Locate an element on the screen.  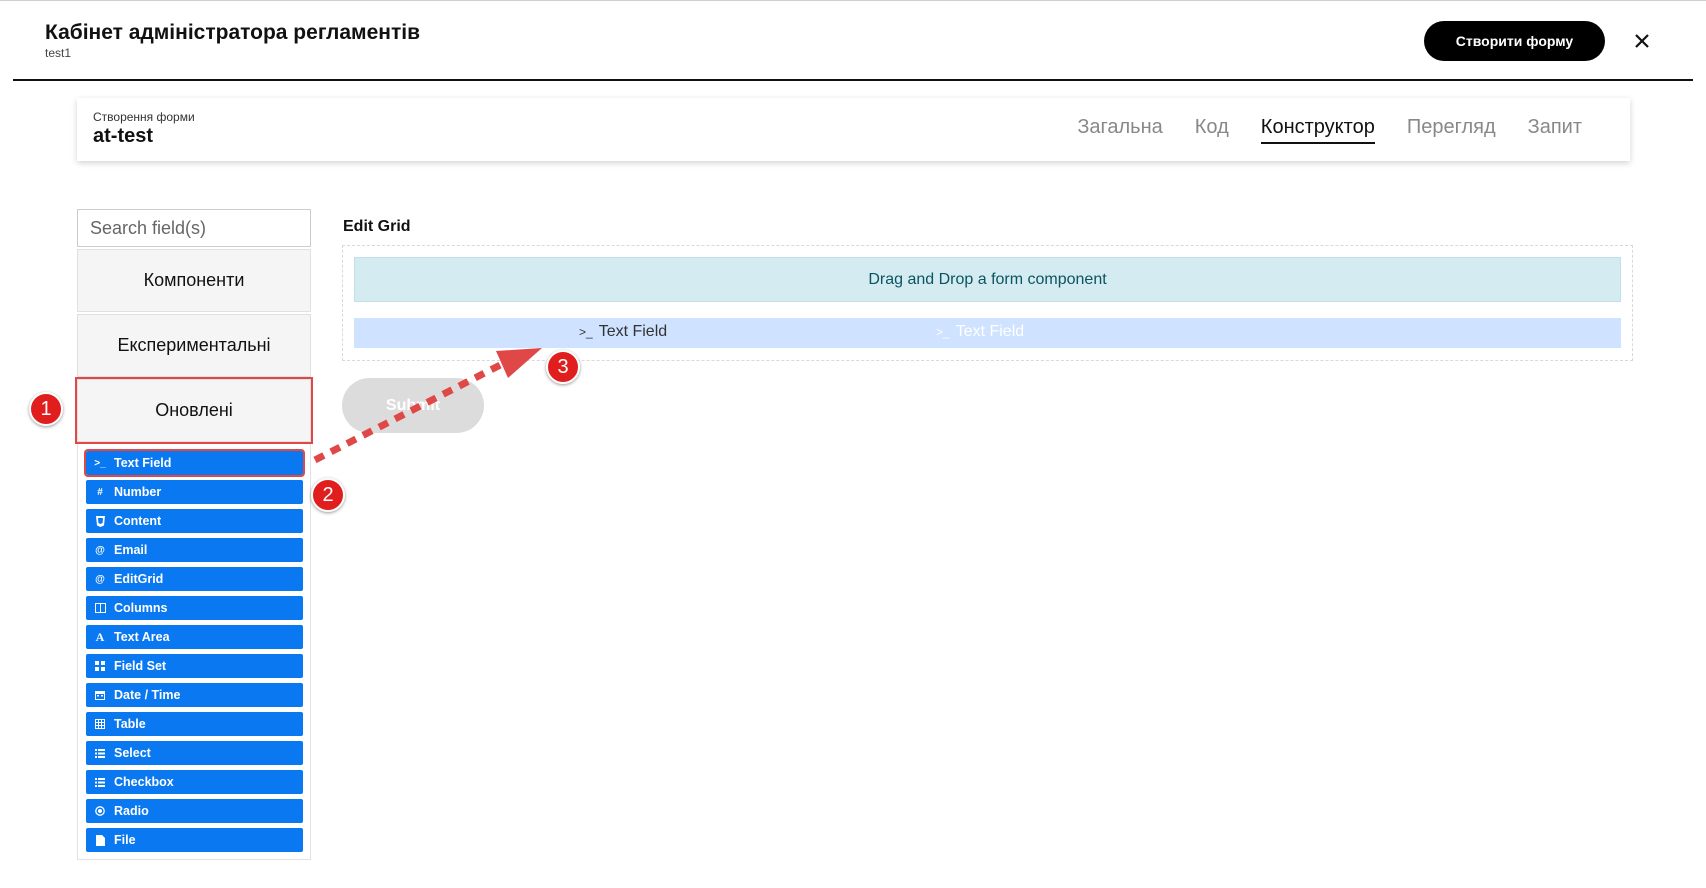
component-label: Select is located at coordinates (132, 753).